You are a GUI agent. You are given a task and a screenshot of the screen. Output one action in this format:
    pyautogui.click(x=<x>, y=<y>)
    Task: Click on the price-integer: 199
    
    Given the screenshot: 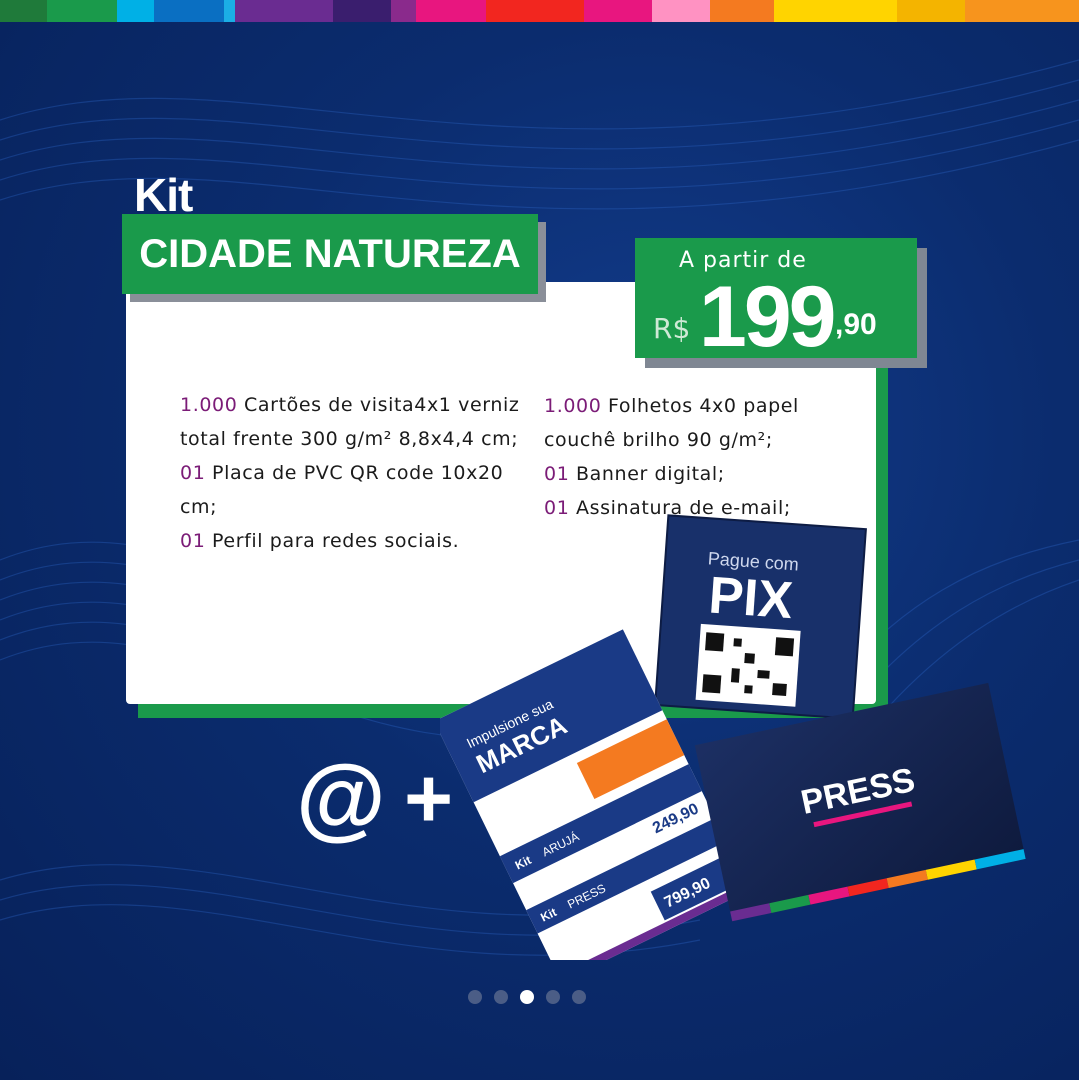 What is the action you would take?
    pyautogui.click(x=767, y=317)
    